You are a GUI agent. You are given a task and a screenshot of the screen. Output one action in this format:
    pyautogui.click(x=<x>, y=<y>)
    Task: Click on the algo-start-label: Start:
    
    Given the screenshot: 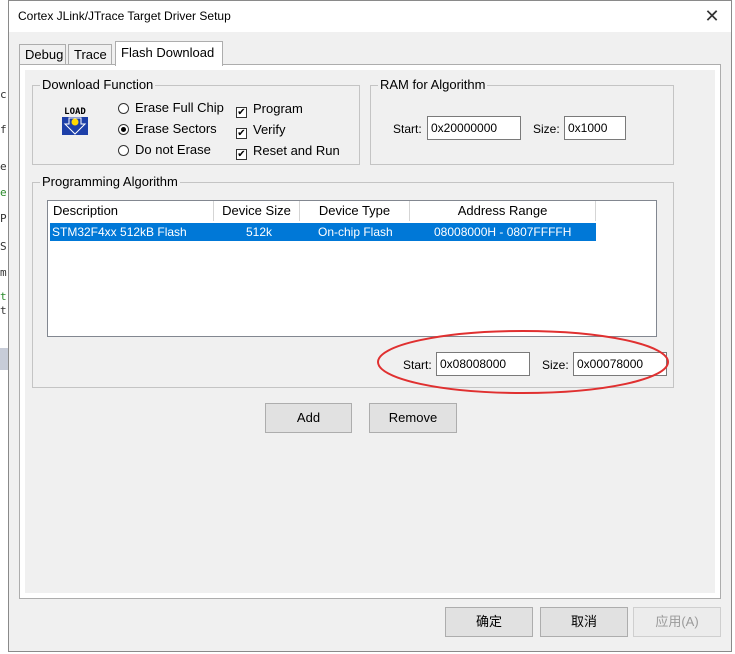 What is the action you would take?
    pyautogui.click(x=417, y=365)
    